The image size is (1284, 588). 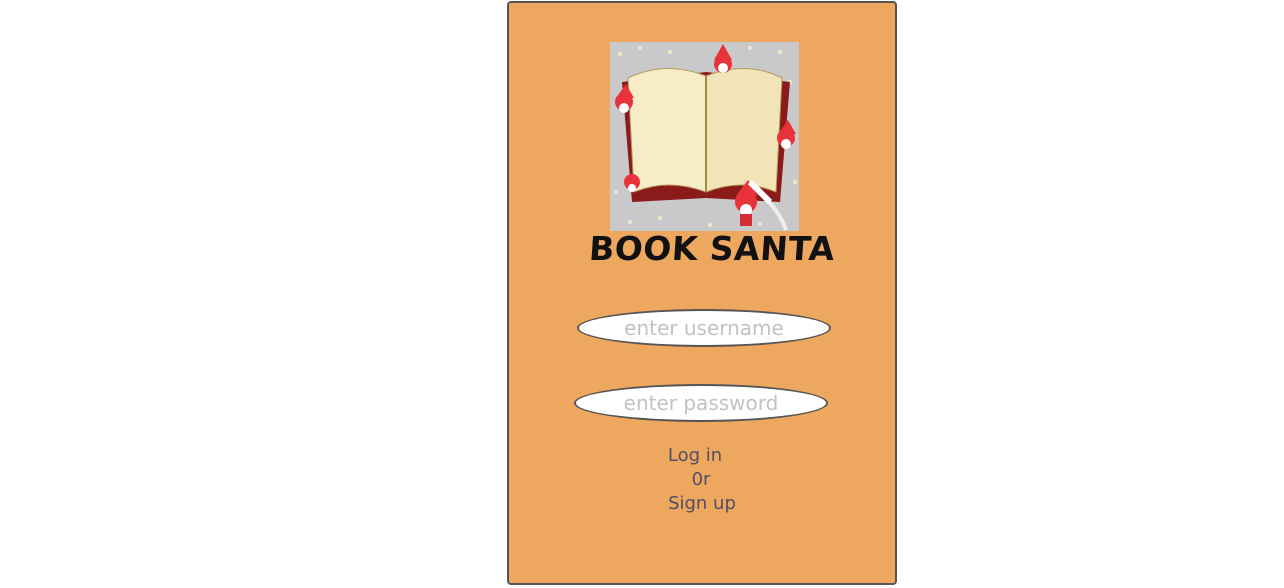 What do you see at coordinates (695, 456) in the screenshot?
I see `login-button: Log in` at bounding box center [695, 456].